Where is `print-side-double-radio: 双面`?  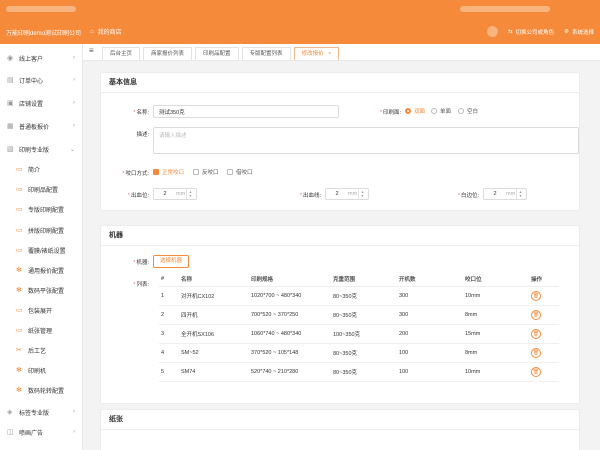
print-side-double-radio: 双面 is located at coordinates (415, 111).